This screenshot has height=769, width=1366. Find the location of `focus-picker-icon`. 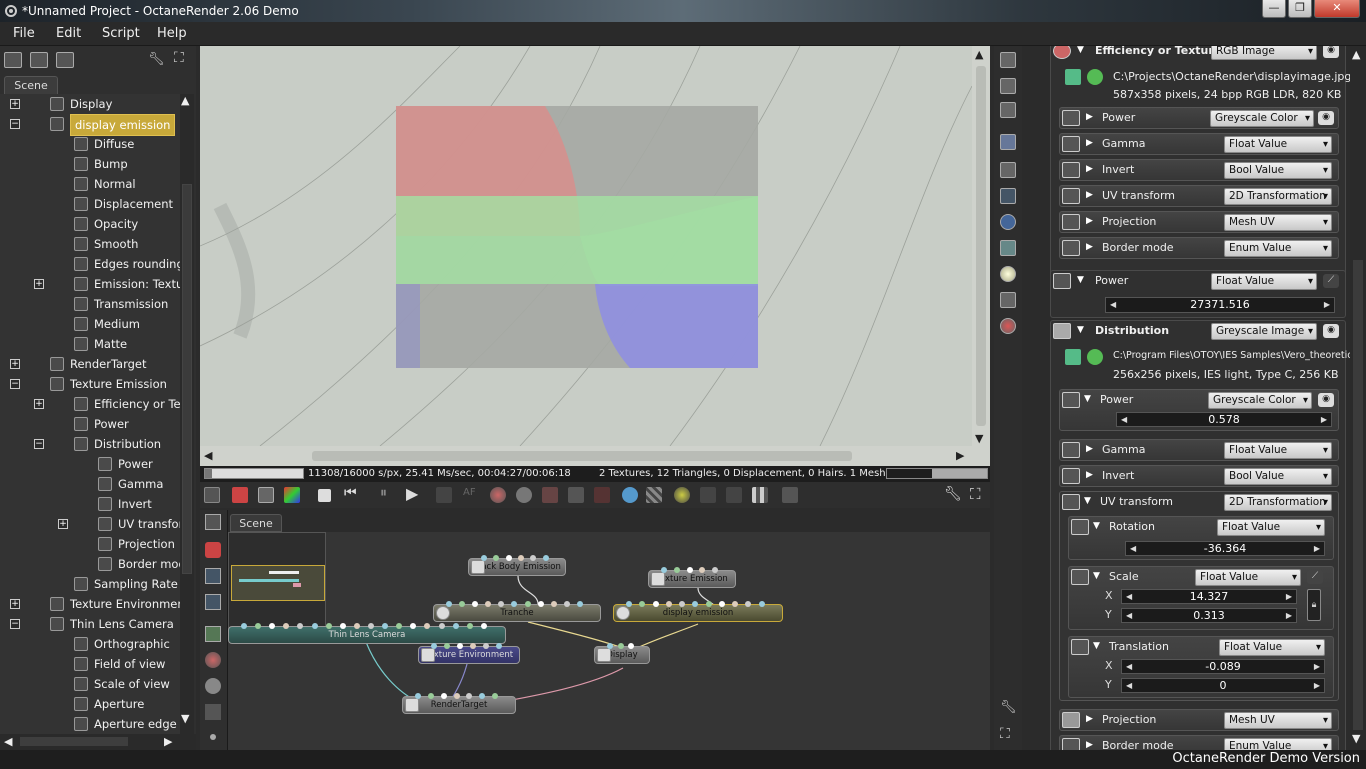

focus-picker-icon is located at coordinates (550, 495).